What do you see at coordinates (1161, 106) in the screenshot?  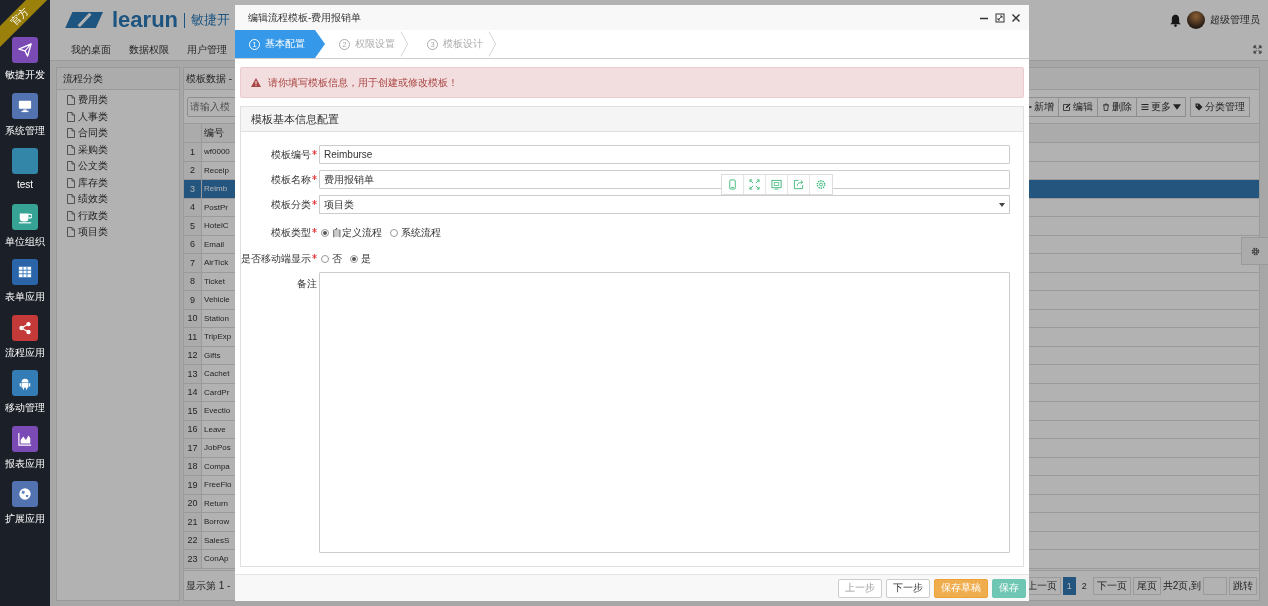 I see `toolbar-button: 更多` at bounding box center [1161, 106].